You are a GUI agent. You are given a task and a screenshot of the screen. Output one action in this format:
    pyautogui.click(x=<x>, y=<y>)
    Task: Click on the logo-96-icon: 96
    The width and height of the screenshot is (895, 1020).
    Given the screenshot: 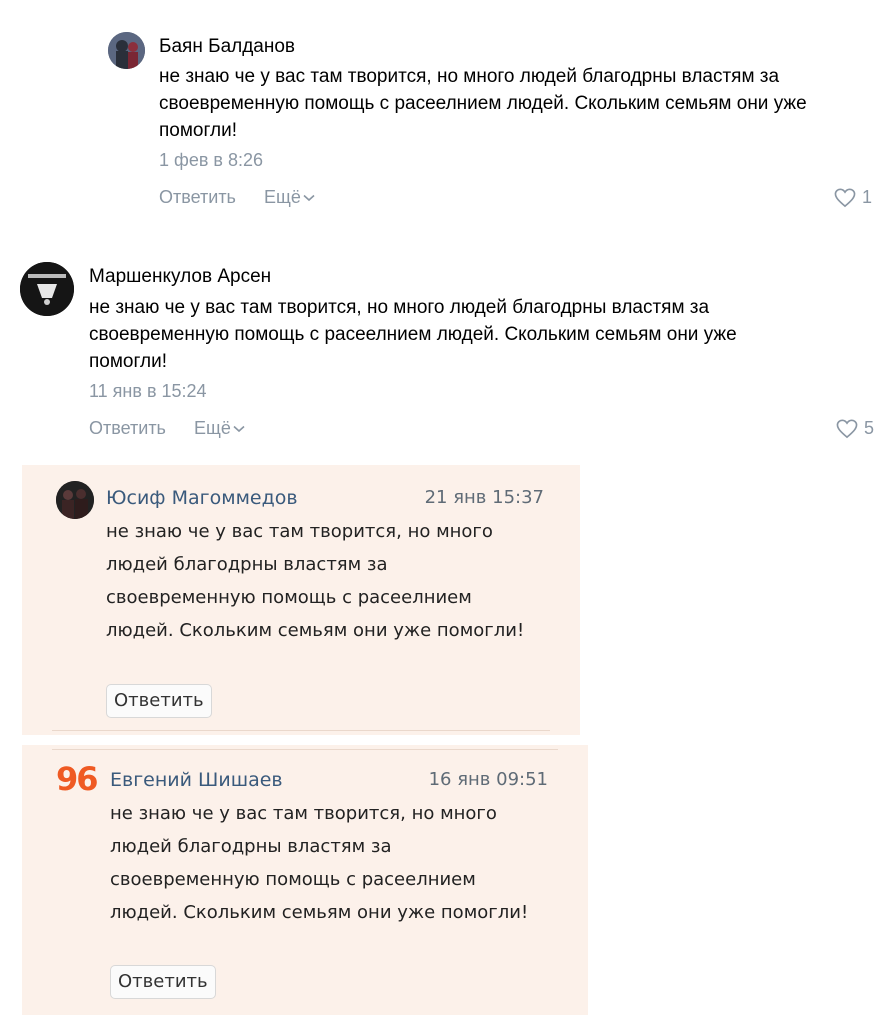 What is the action you would take?
    pyautogui.click(x=77, y=779)
    